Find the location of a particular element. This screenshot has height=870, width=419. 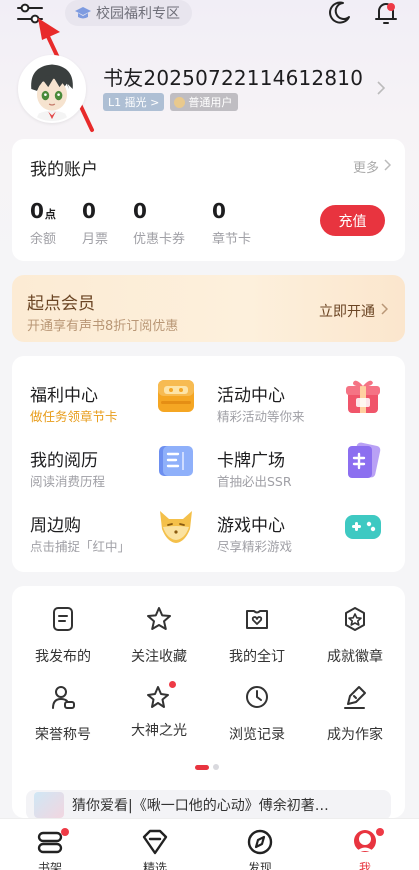

gamepad-icon is located at coordinates (363, 527).